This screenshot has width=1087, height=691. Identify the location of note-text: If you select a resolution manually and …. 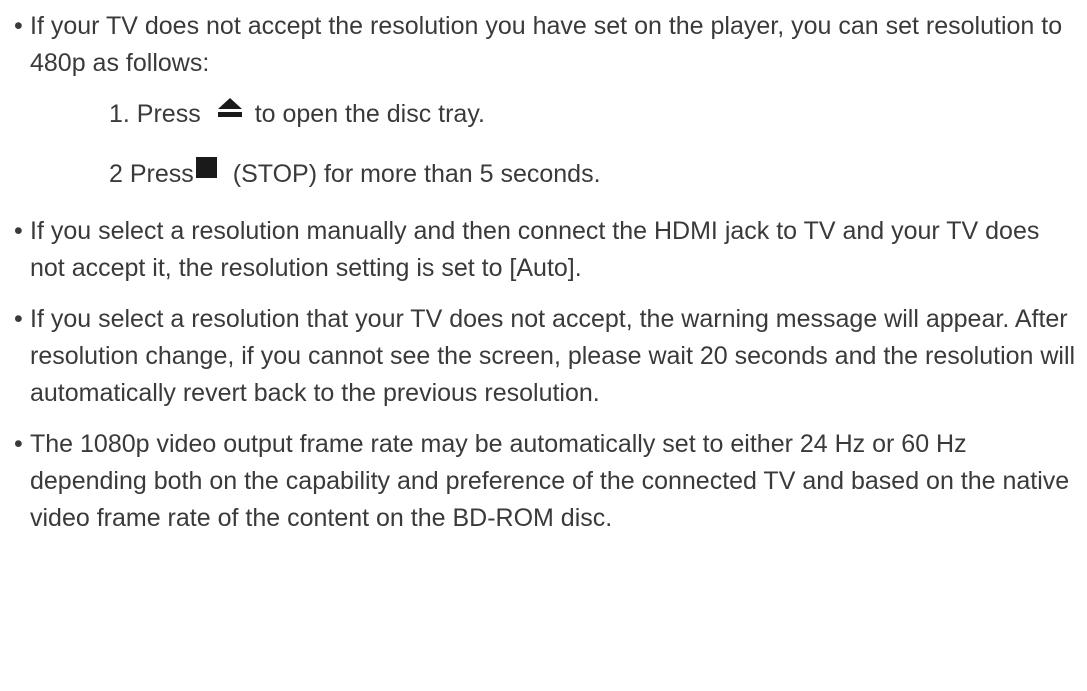
(535, 249).